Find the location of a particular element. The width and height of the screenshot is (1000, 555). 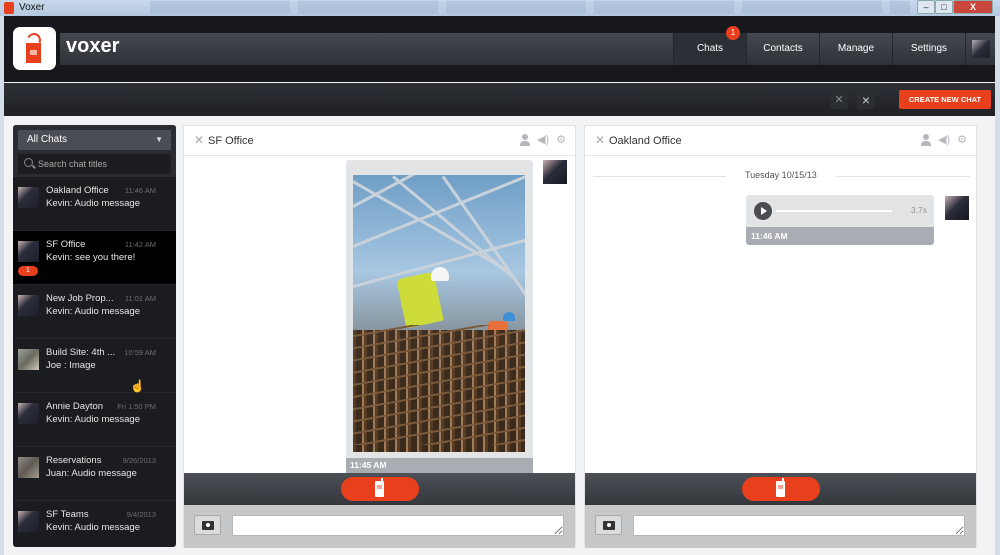

chat-header-icons: ◀) ⚙ is located at coordinates (944, 140).